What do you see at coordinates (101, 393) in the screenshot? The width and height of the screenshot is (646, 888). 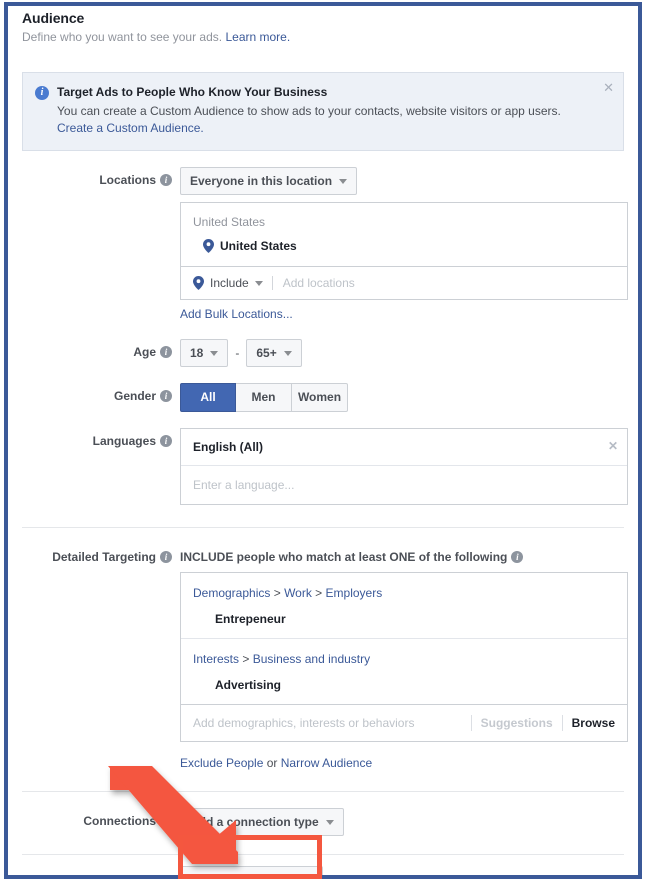 I see `gender-label: Gender i` at bounding box center [101, 393].